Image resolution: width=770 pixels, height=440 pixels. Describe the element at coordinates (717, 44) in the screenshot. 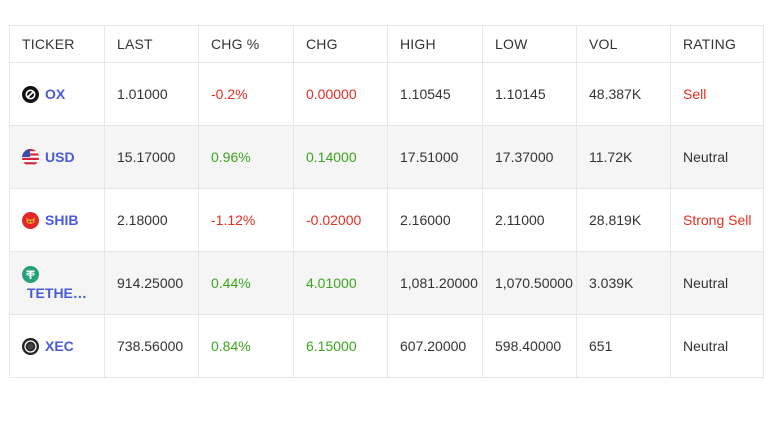

I see `header-rating: RATING` at that location.